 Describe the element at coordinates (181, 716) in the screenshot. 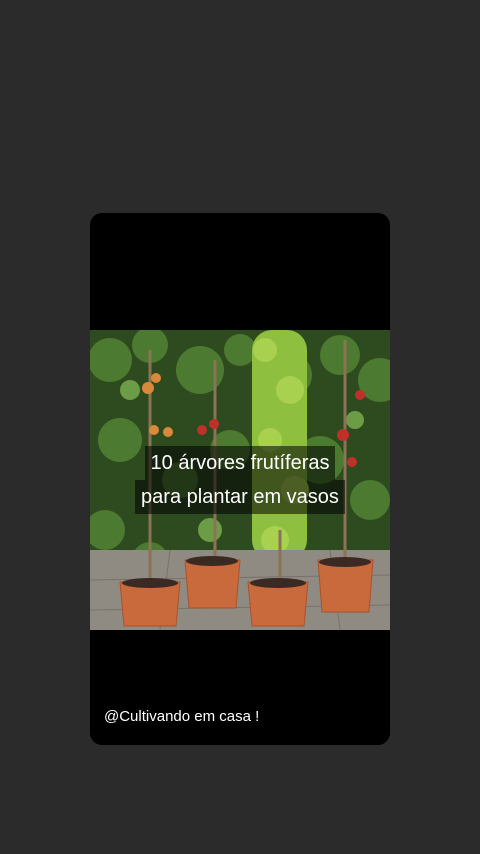

I see `account-handle: @Cultivando em casa !` at that location.